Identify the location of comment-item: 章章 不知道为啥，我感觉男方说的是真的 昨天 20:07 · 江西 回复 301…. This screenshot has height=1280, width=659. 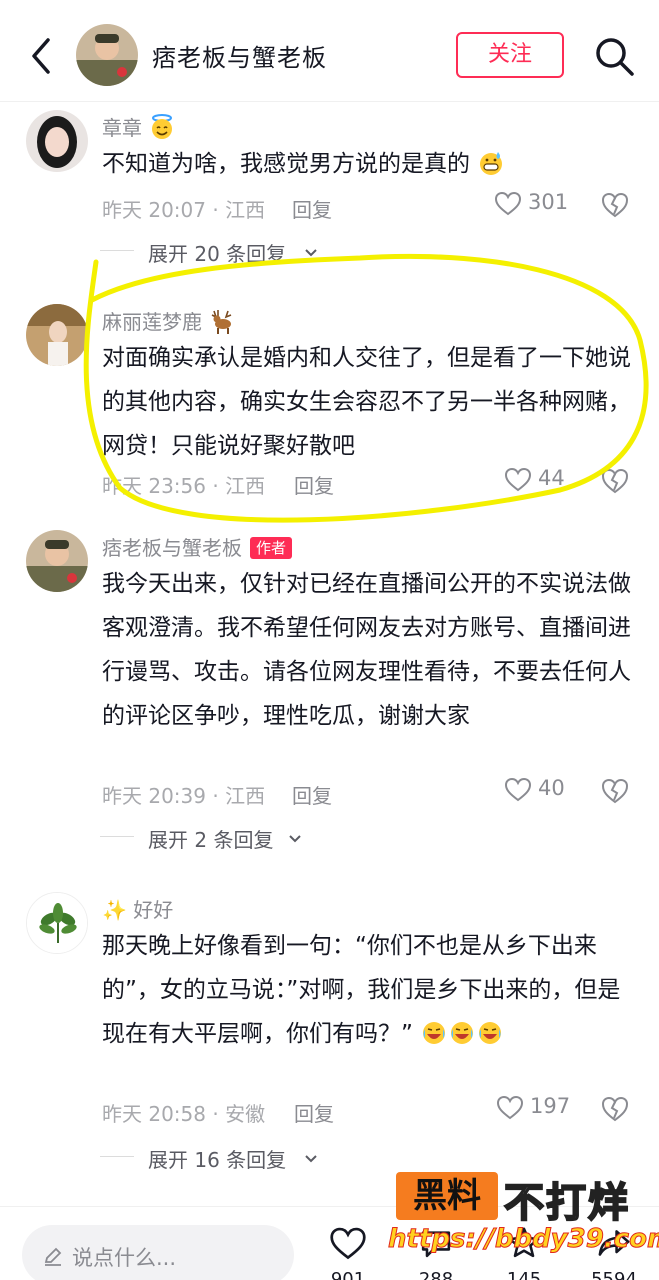
(329, 192).